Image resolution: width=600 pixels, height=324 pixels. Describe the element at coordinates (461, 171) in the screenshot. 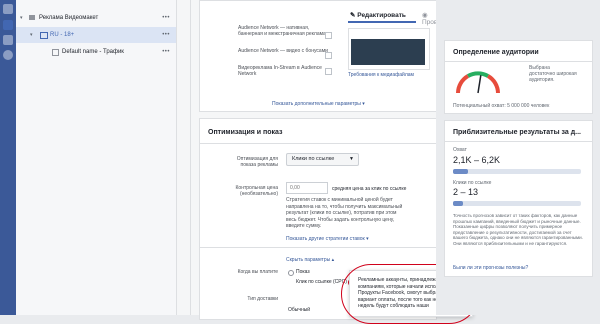

I see `reach-bar-fill` at that location.